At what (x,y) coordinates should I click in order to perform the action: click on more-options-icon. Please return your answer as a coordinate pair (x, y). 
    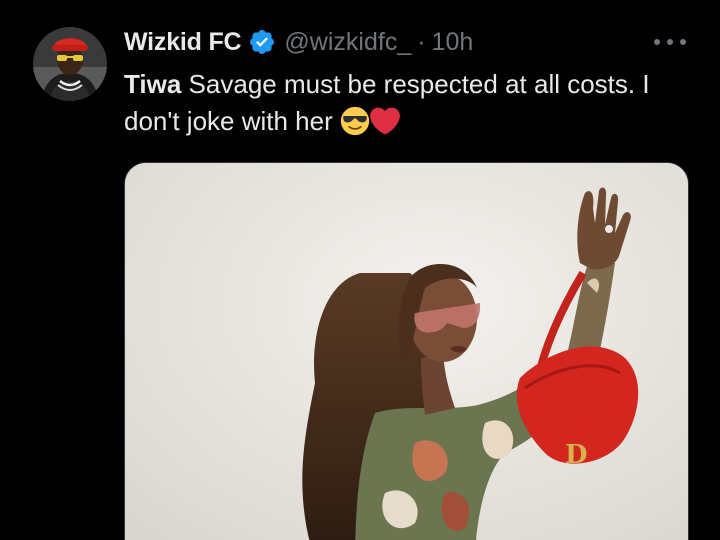
    Looking at the image, I should click on (670, 42).